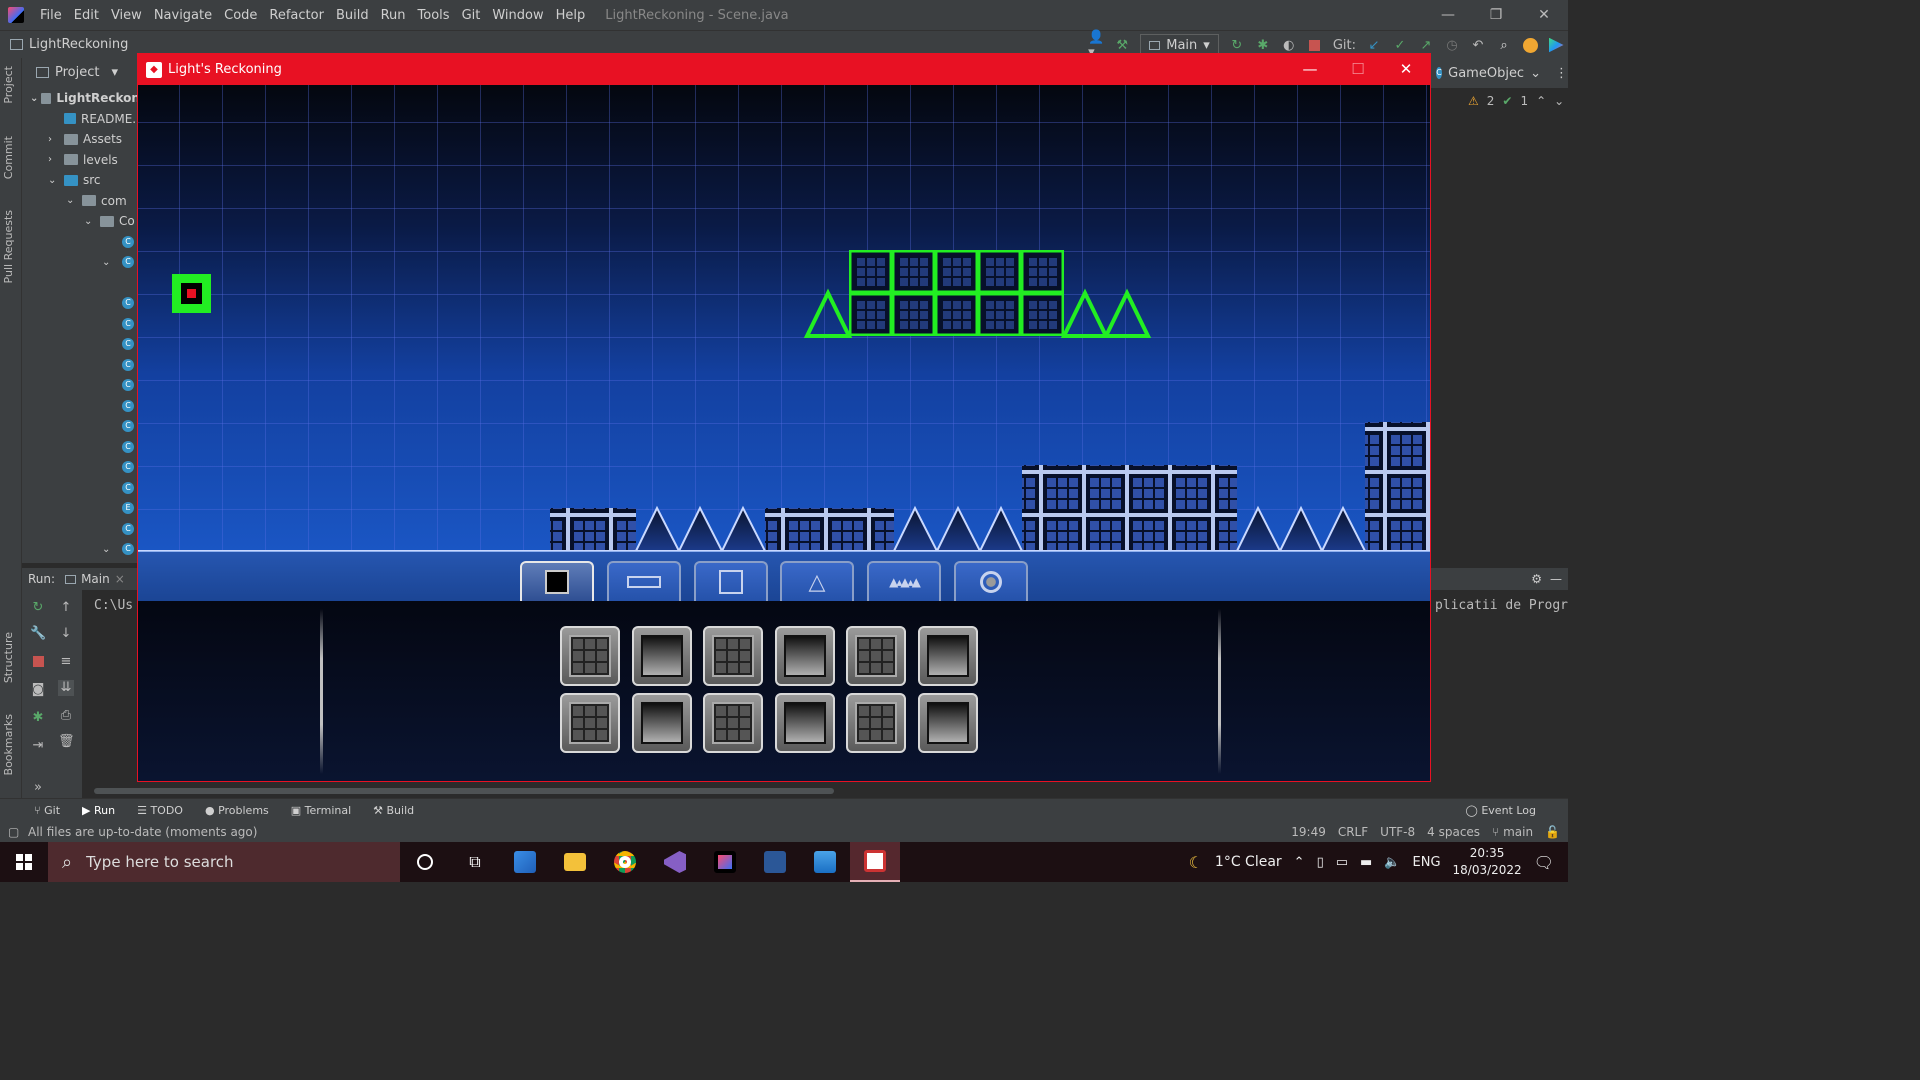 The width and height of the screenshot is (1920, 1080). I want to click on build-hammer-icon: ⚒, so click(1122, 45).